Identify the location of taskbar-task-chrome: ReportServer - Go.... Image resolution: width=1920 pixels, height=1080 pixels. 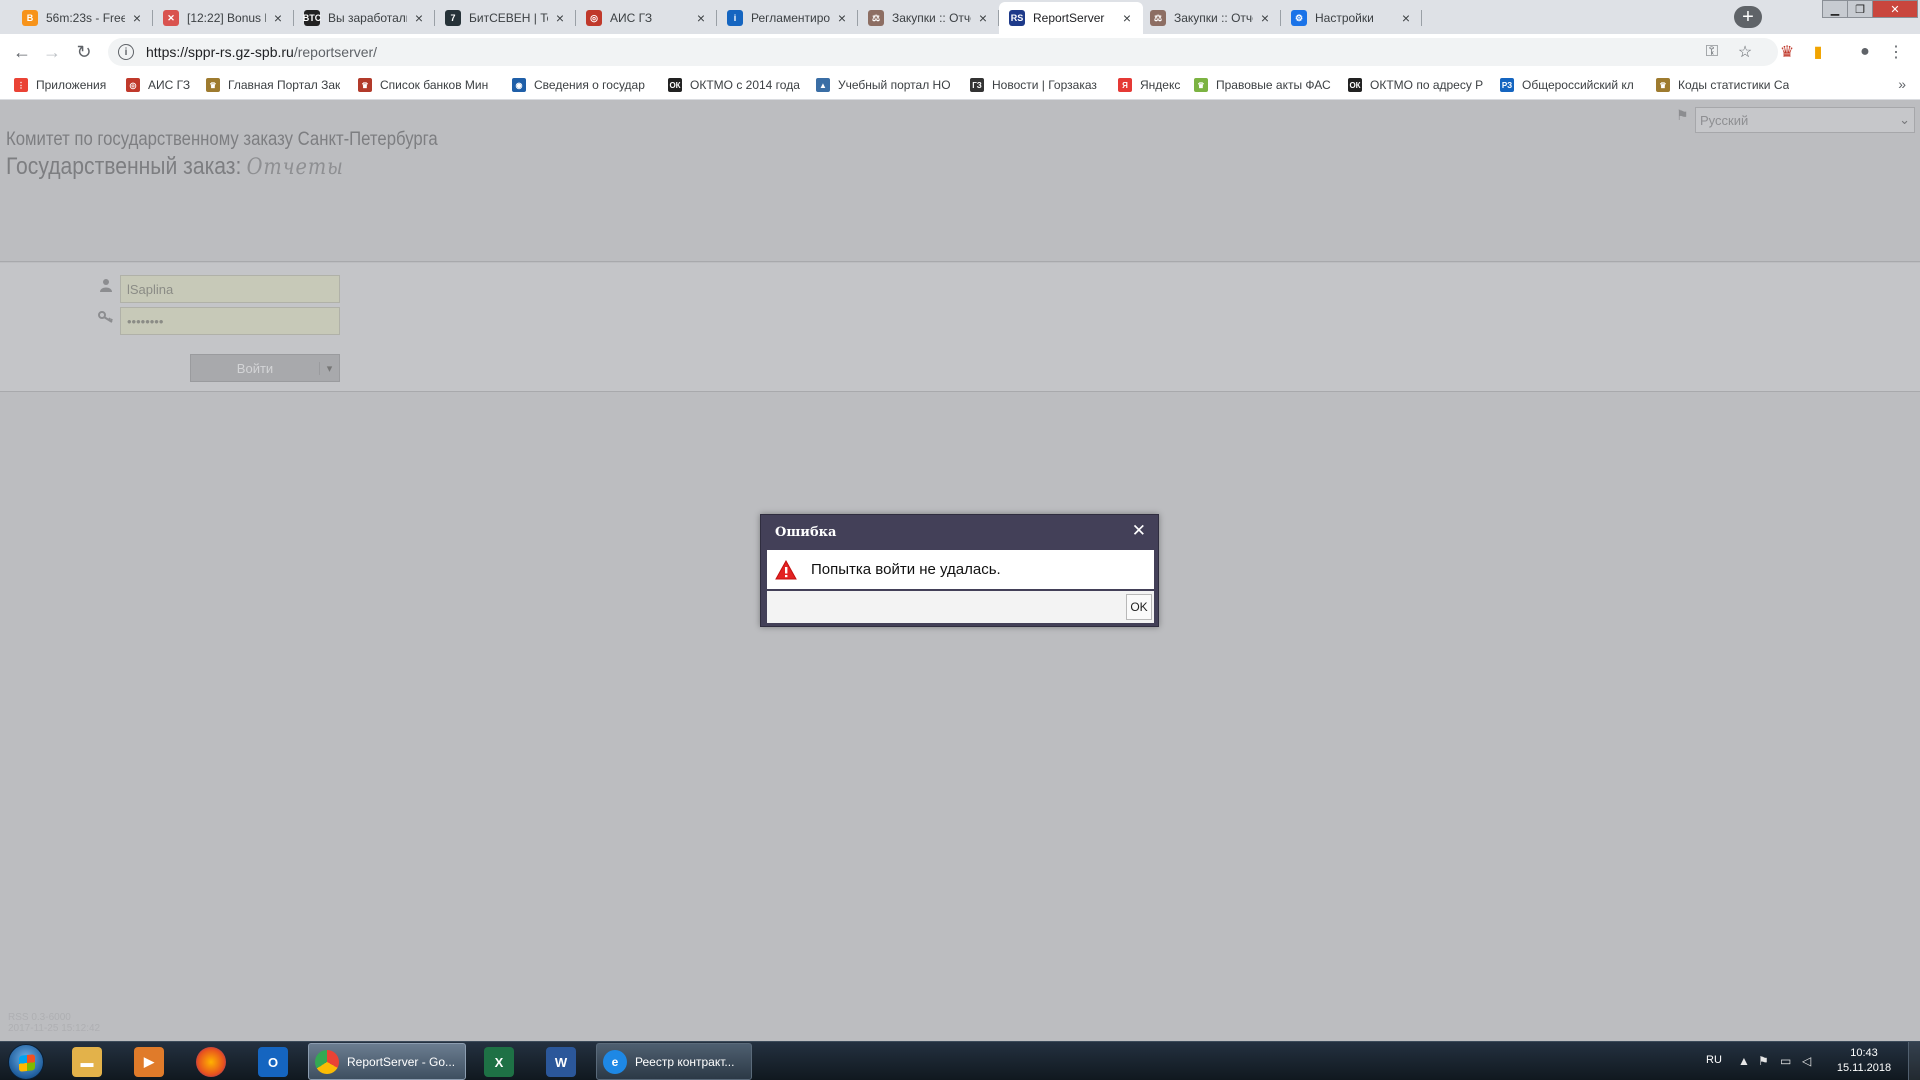
(387, 1061).